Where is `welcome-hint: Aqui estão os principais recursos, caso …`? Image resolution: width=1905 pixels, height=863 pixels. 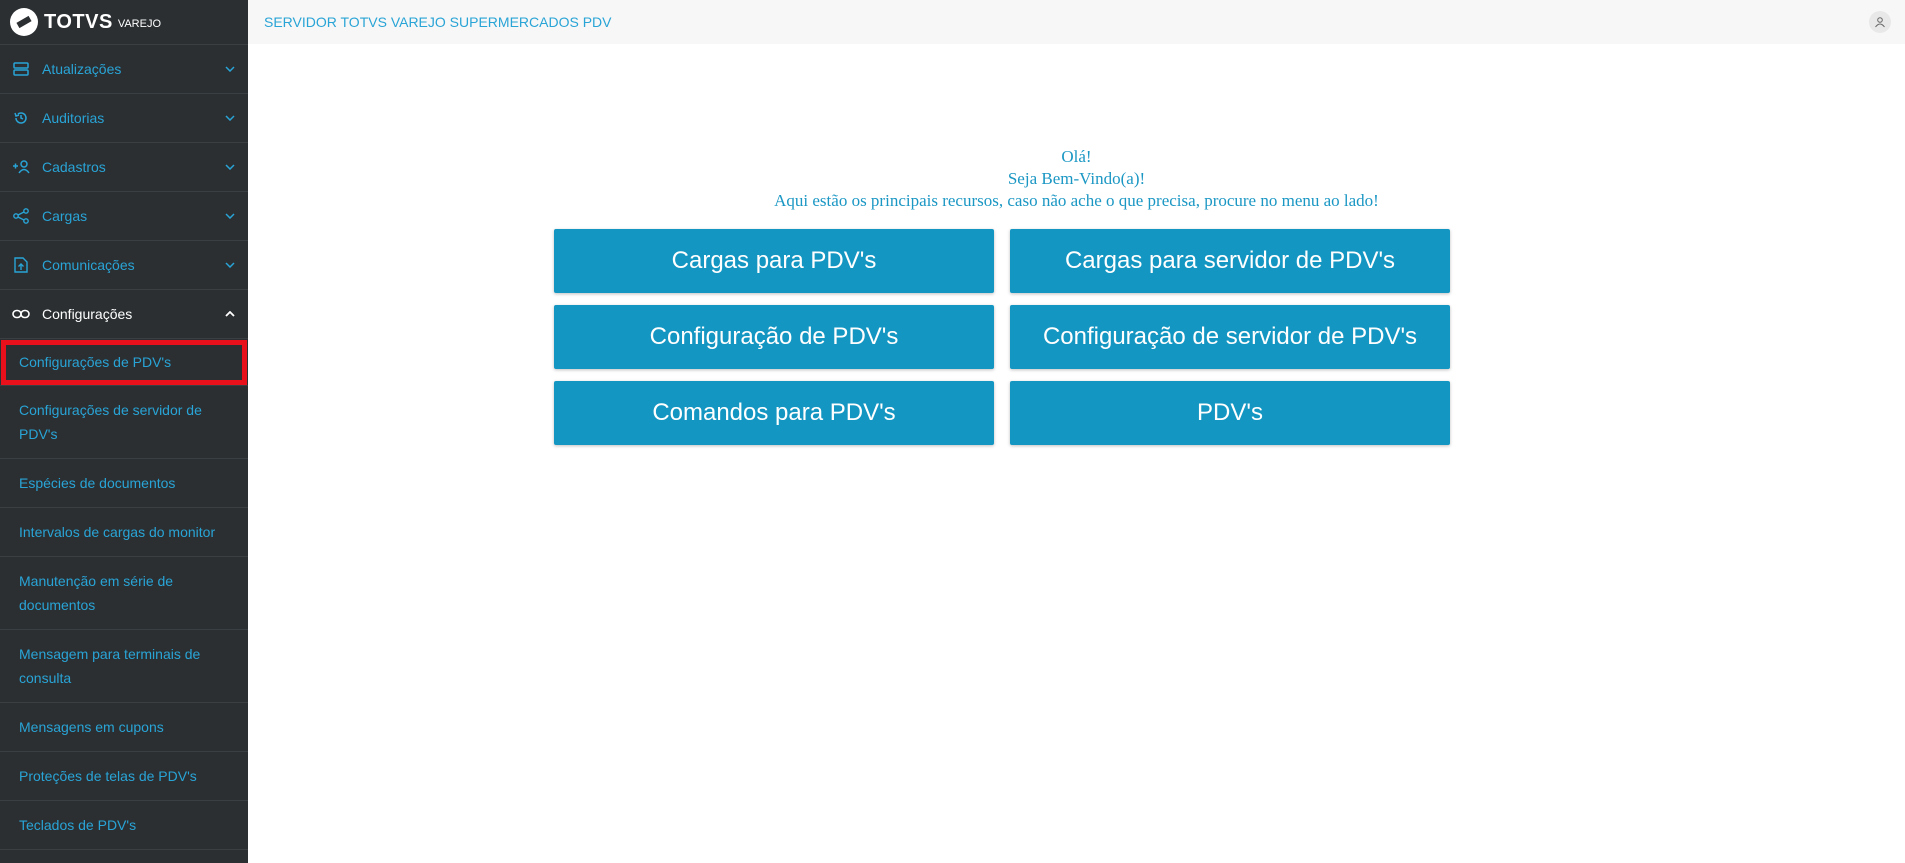
welcome-hint: Aqui estão os principais recursos, caso … is located at coordinates (1076, 200).